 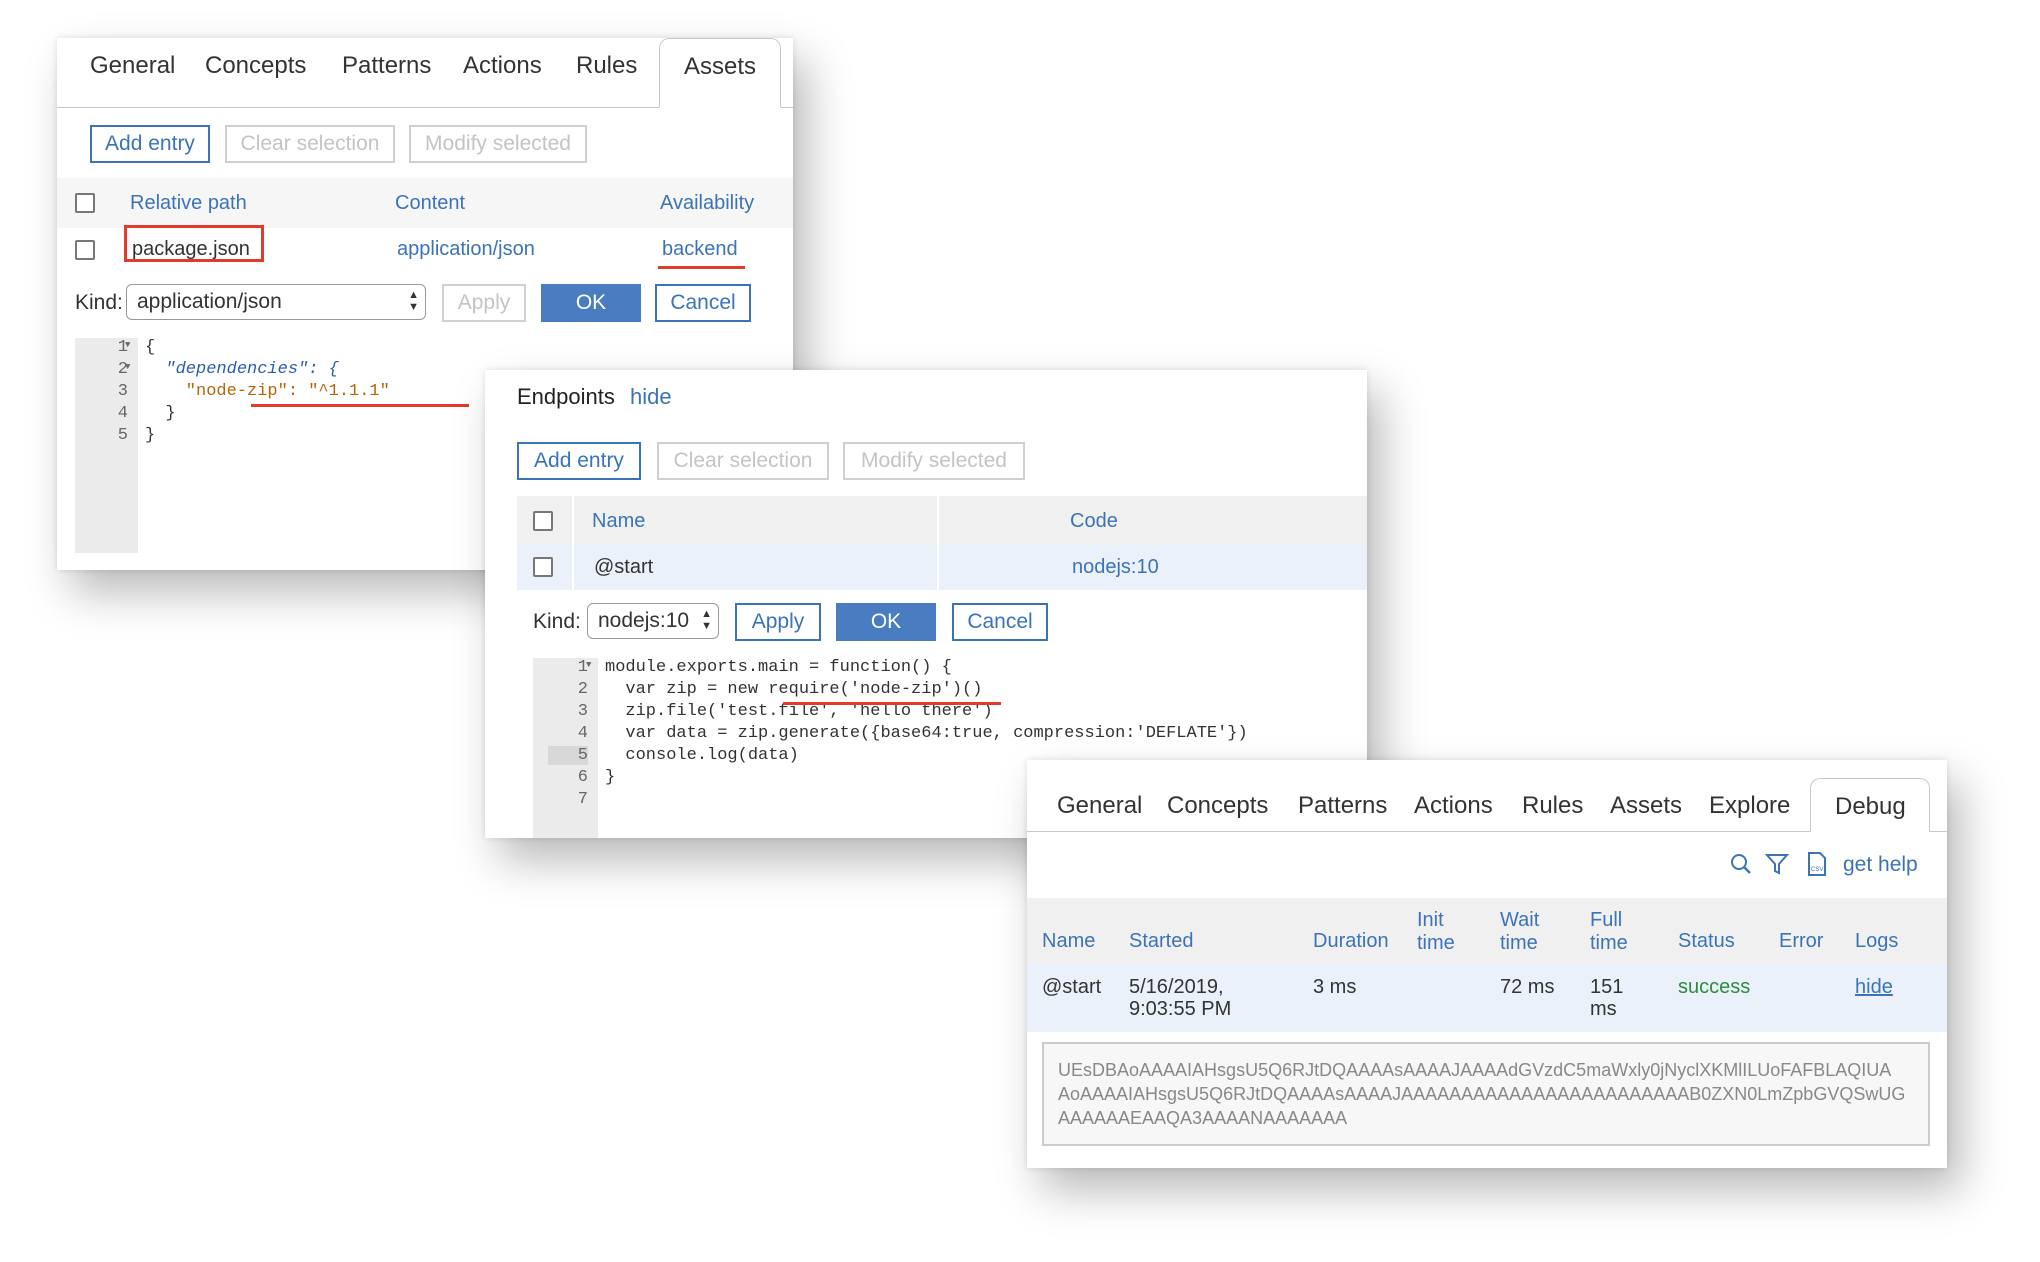 I want to click on row-started-date: 5/16/2019,, so click(x=1176, y=987).